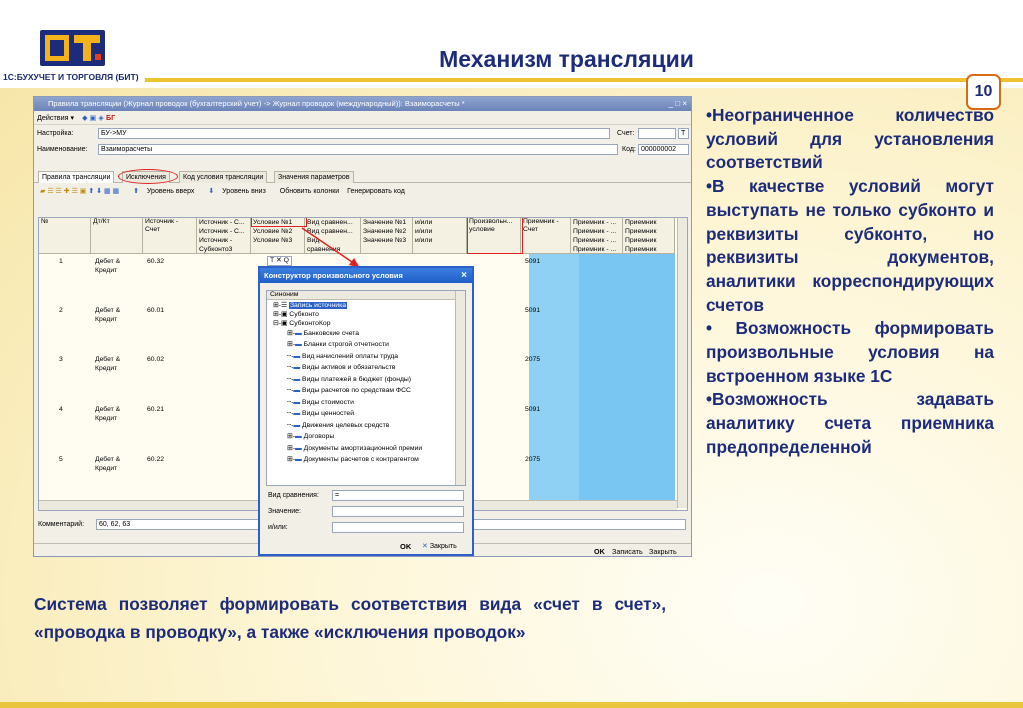 This screenshot has height=708, width=1023. What do you see at coordinates (76, 177) in the screenshot?
I see `tab-rules: Правила трансляции` at bounding box center [76, 177].